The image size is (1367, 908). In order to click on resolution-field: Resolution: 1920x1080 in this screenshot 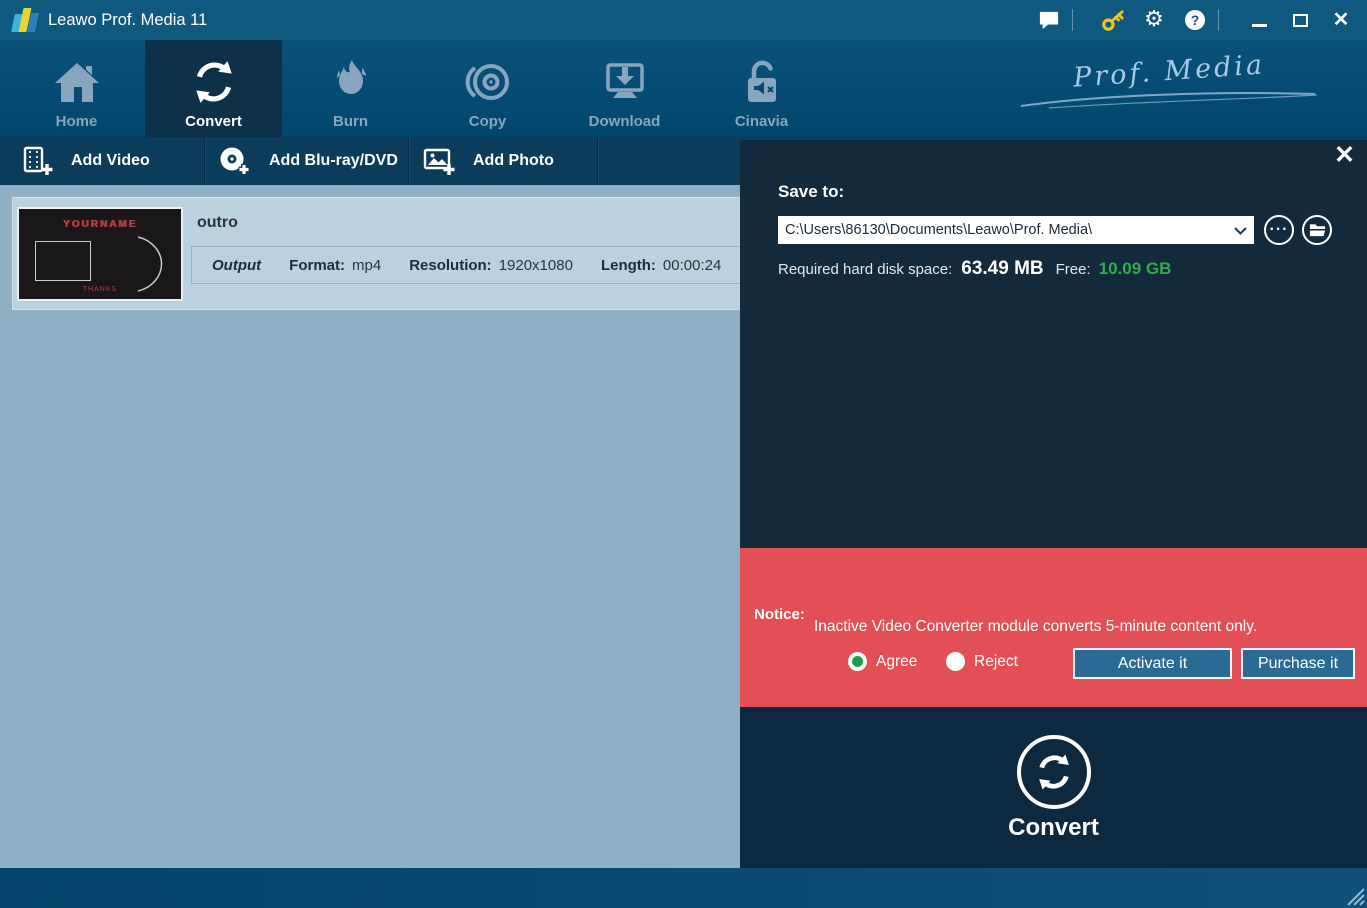, I will do `click(491, 265)`.